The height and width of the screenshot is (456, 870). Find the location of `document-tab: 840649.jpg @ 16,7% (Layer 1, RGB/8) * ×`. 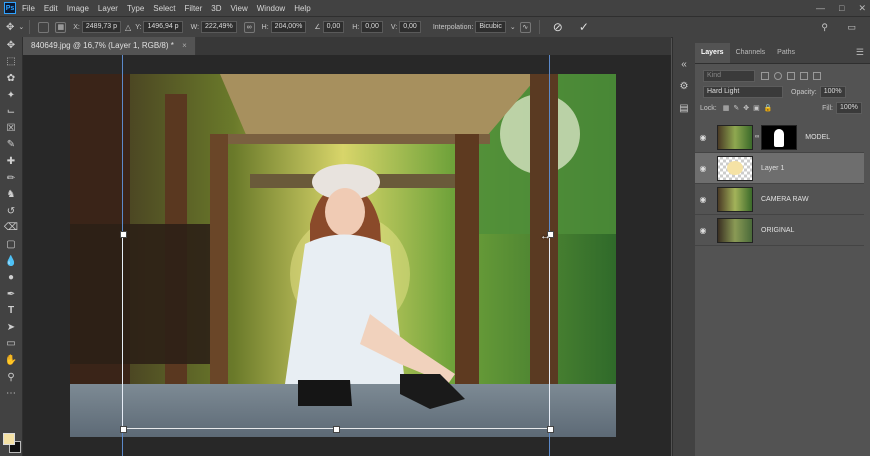

document-tab: 840649.jpg @ 16,7% (Layer 1, RGB/8) * × is located at coordinates (109, 46).